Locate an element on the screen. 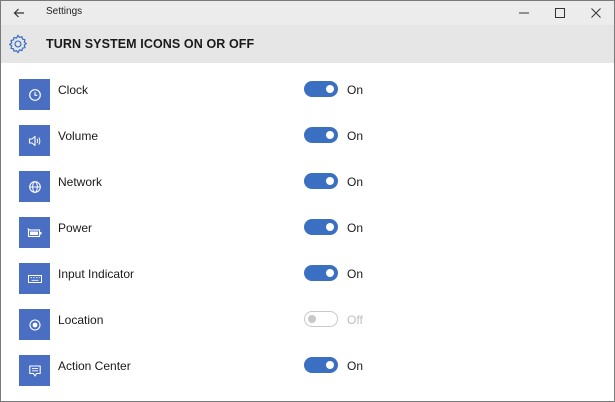 Image resolution: width=615 pixels, height=402 pixels. setting-row-network: Network On is located at coordinates (307, 187).